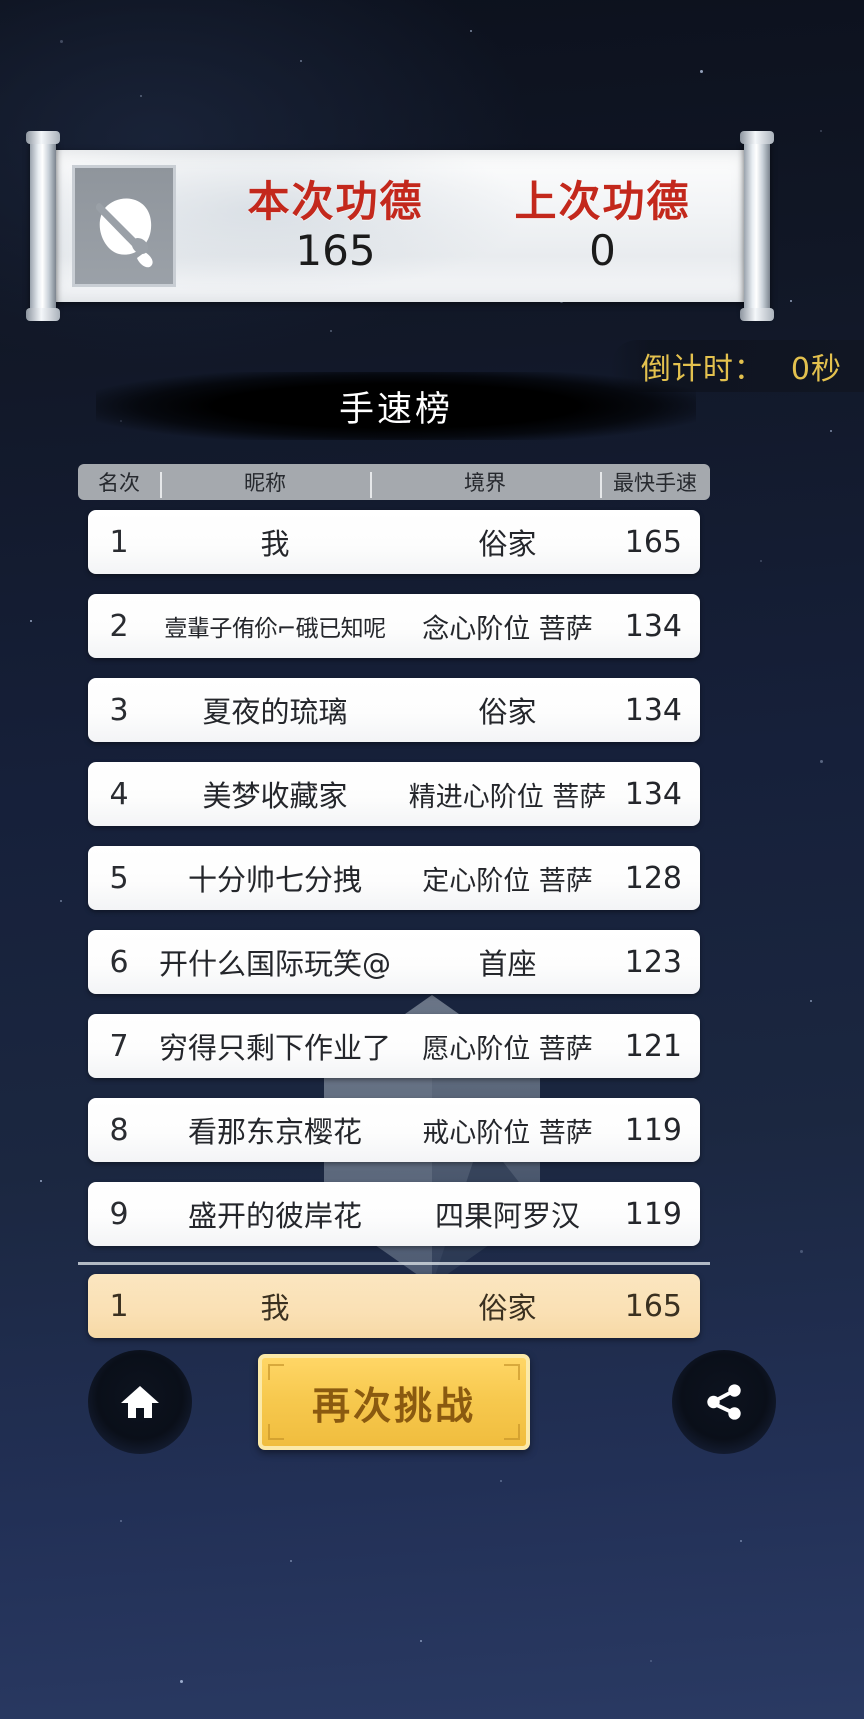 The width and height of the screenshot is (864, 1719). What do you see at coordinates (394, 878) in the screenshot?
I see `table-row: 5 十分帅七分拽 定心阶位 菩萨 128` at bounding box center [394, 878].